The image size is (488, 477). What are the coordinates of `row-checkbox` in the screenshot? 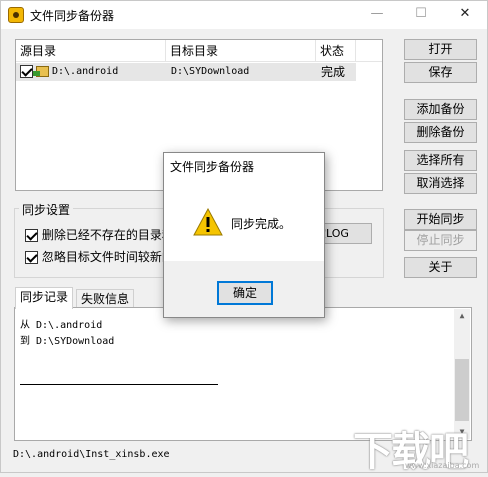 It's located at (26, 71).